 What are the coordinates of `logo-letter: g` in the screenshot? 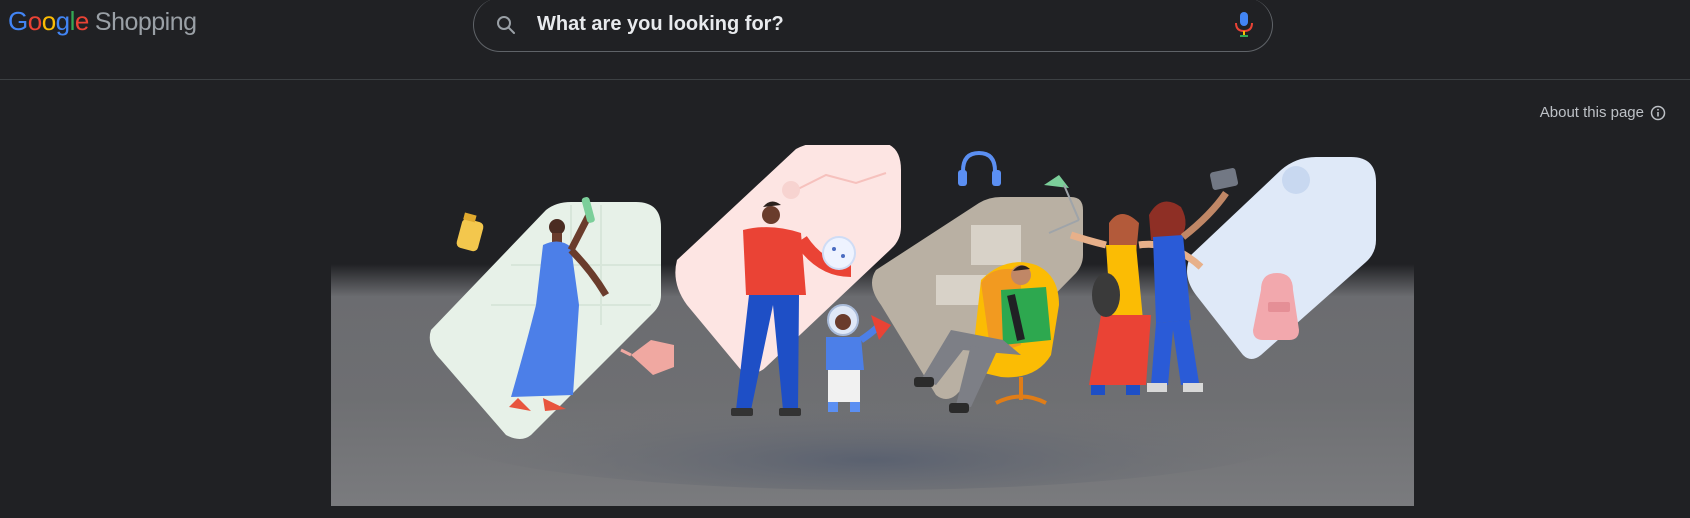 It's located at (62, 21).